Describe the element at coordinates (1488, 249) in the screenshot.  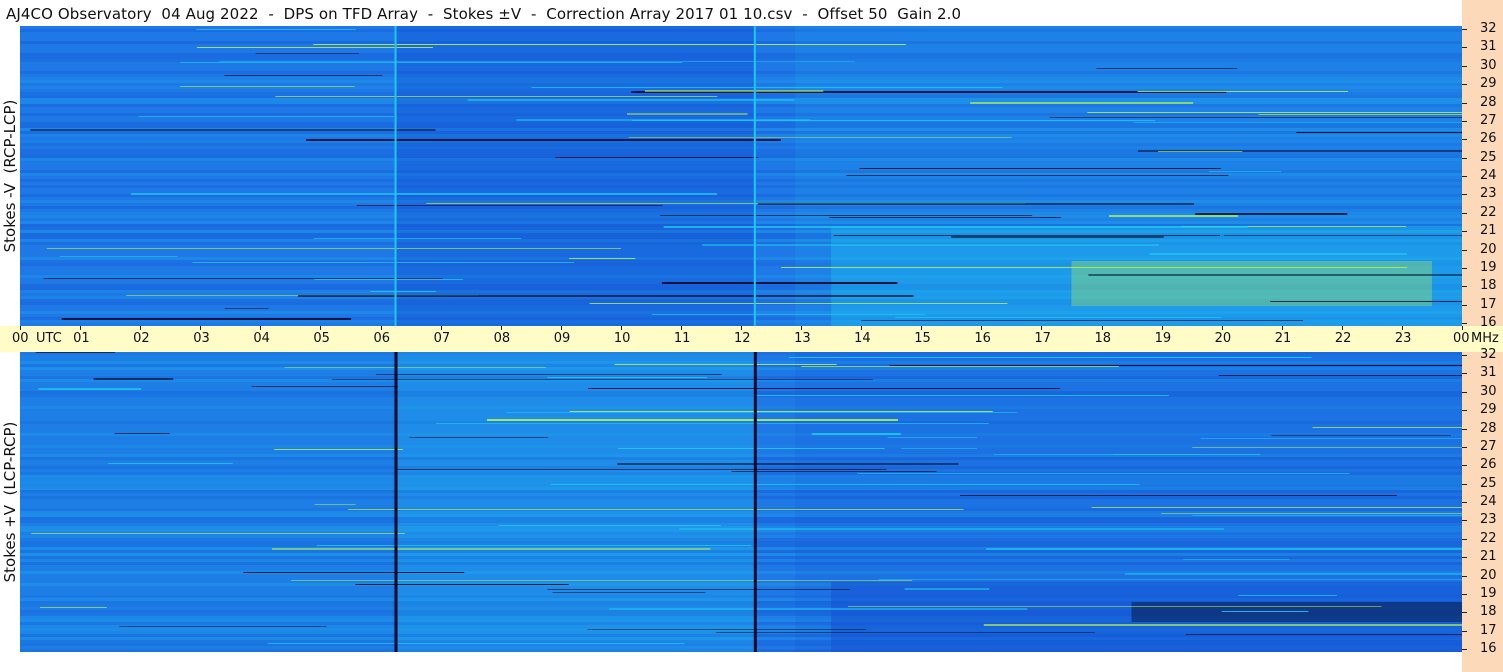
I see `freq-tick-label: 20` at that location.